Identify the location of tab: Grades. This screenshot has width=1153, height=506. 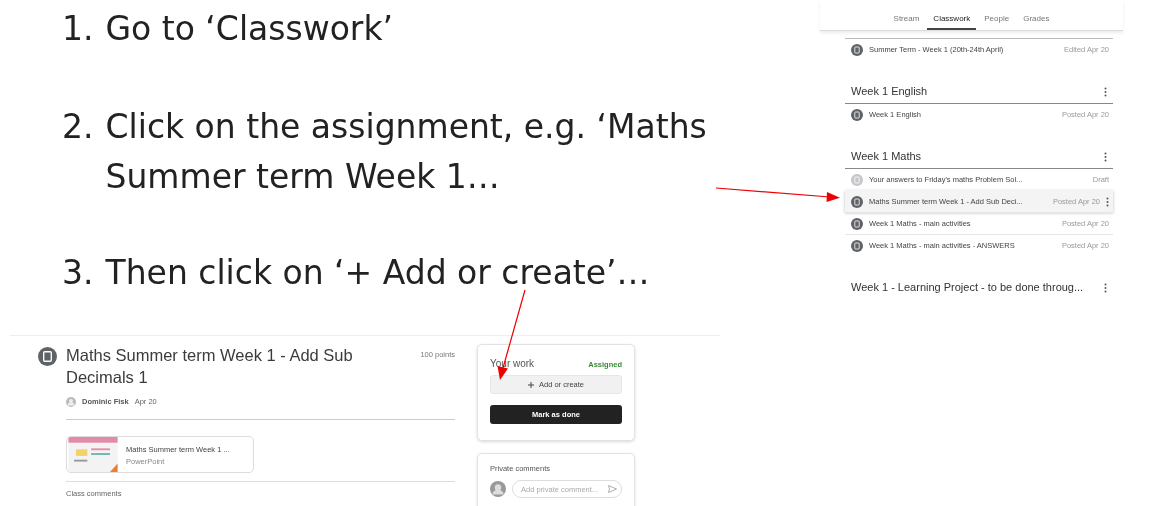
(1036, 15).